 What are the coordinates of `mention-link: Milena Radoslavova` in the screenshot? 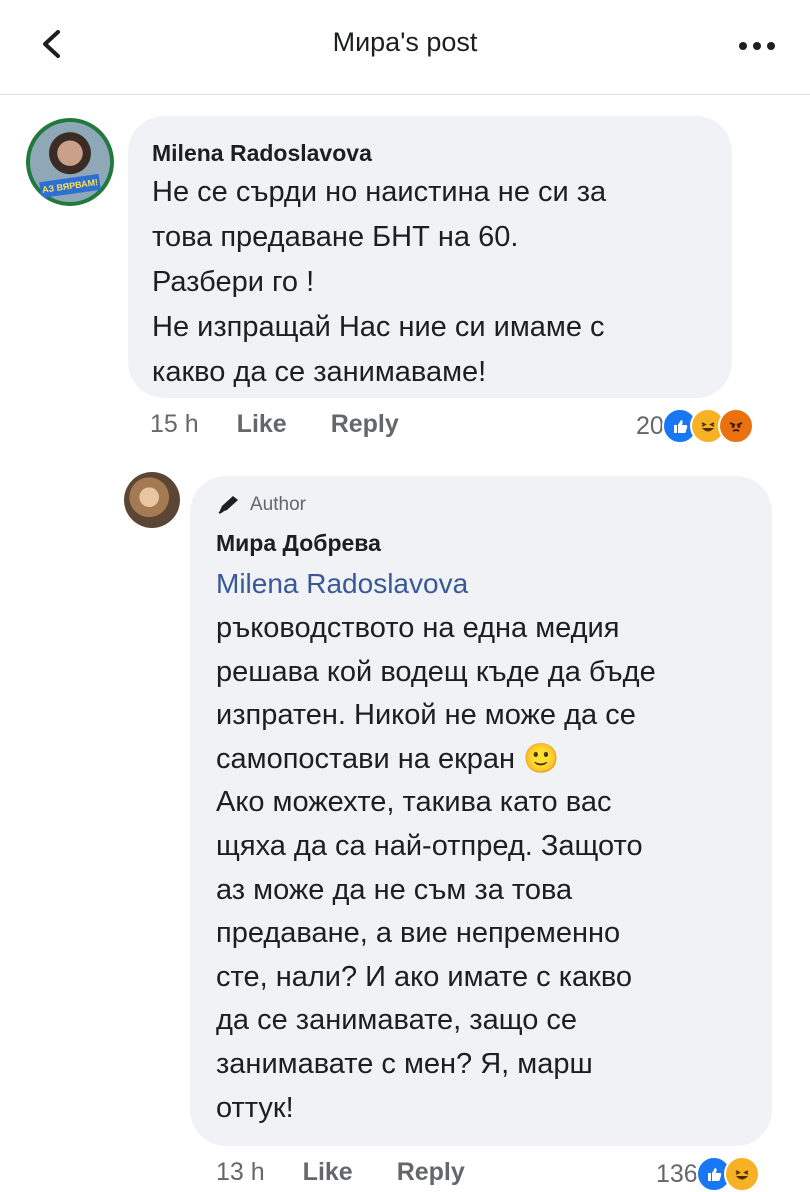 It's located at (342, 584).